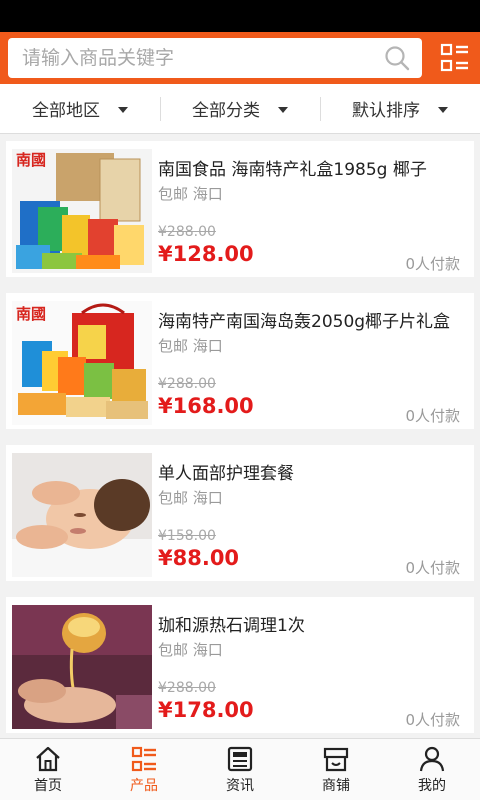 The width and height of the screenshot is (480, 800). What do you see at coordinates (432, 759) in the screenshot?
I see `user-icon` at bounding box center [432, 759].